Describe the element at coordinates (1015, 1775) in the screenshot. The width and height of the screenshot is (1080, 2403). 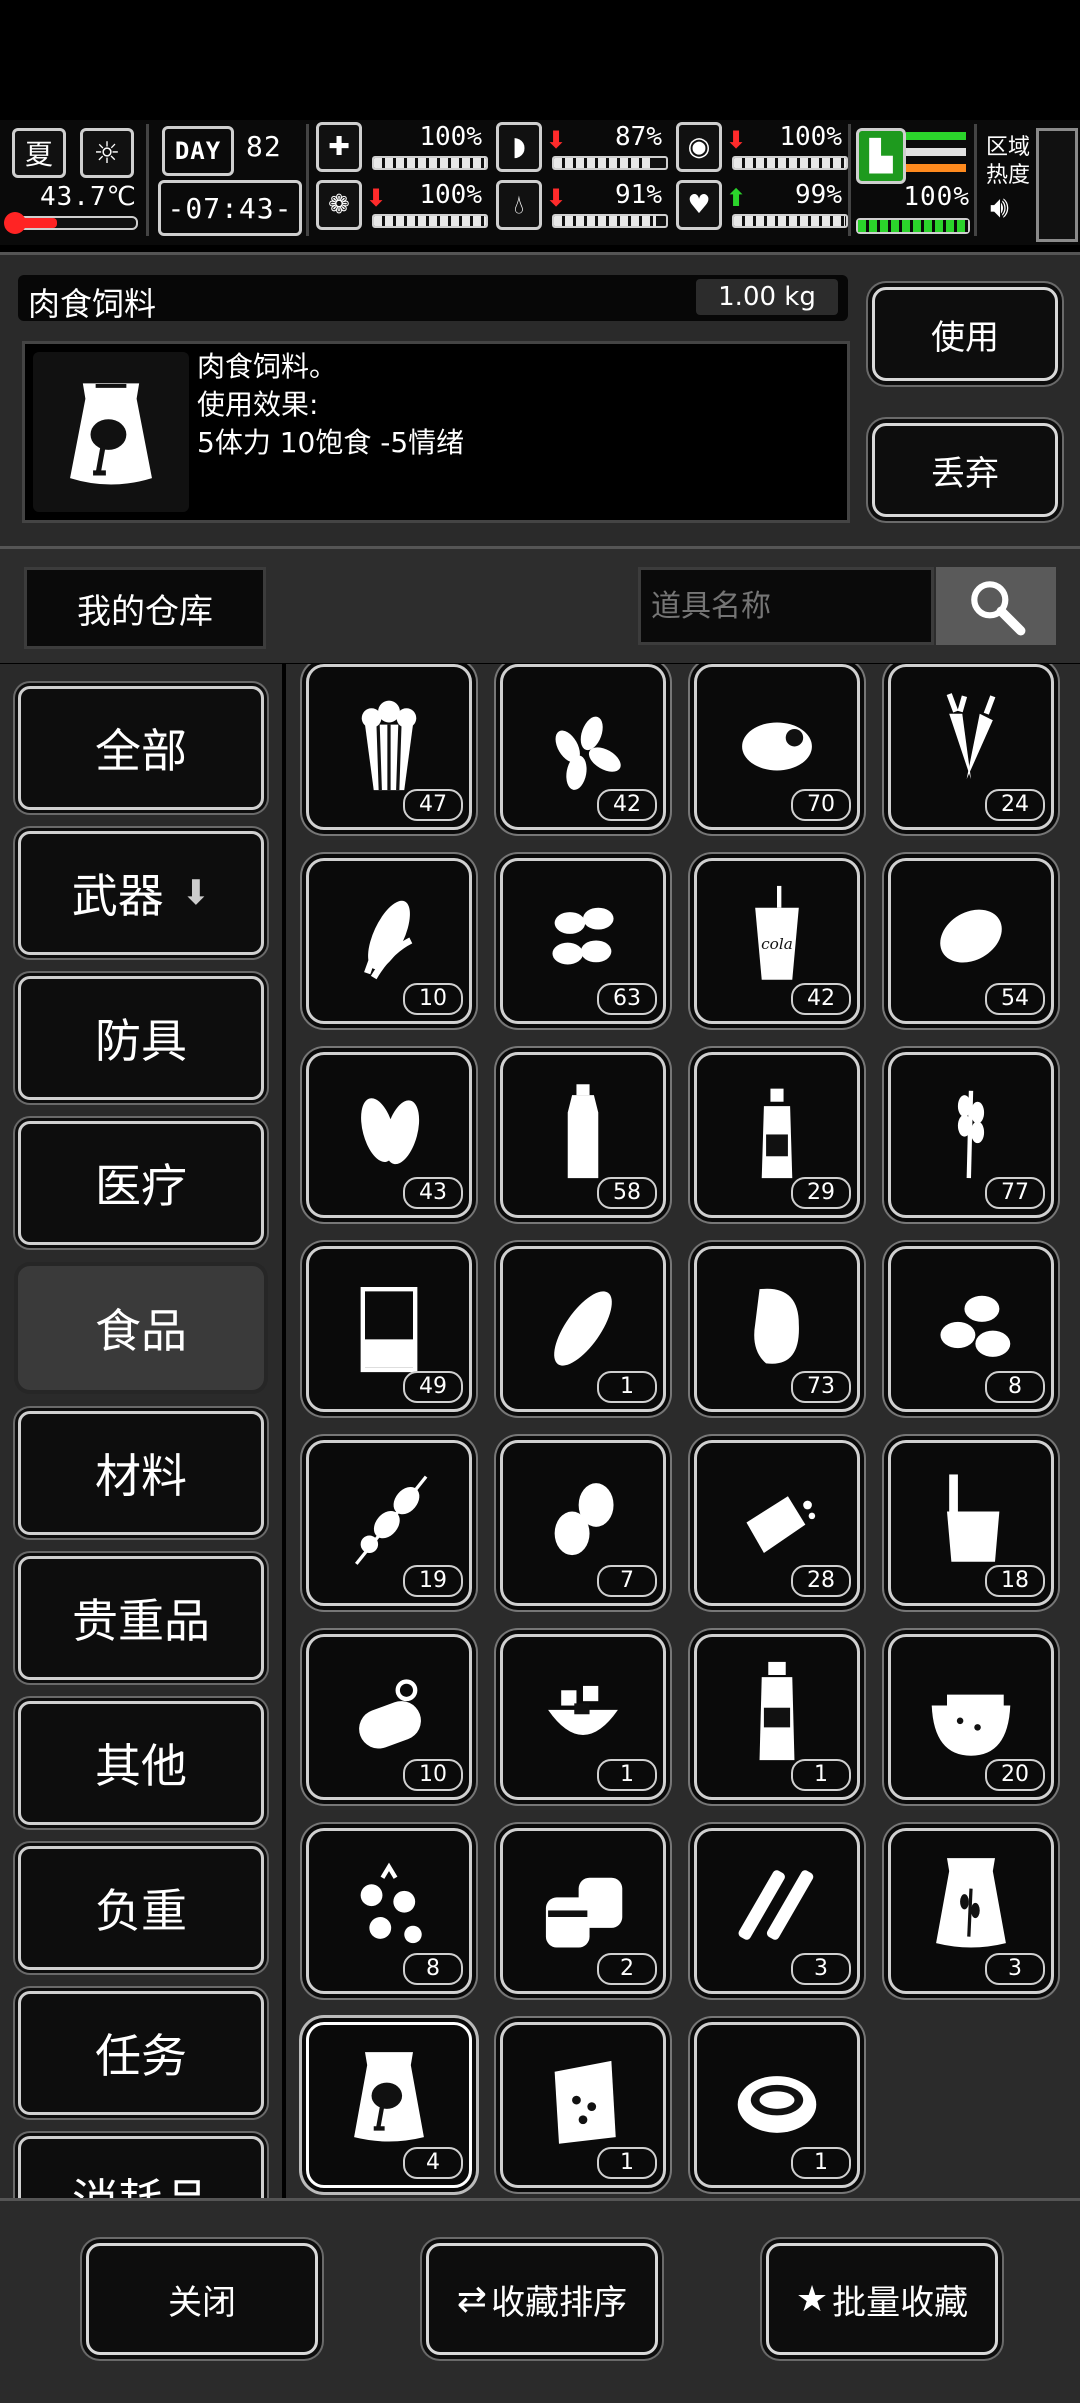
I see `item-quantity: 20` at that location.